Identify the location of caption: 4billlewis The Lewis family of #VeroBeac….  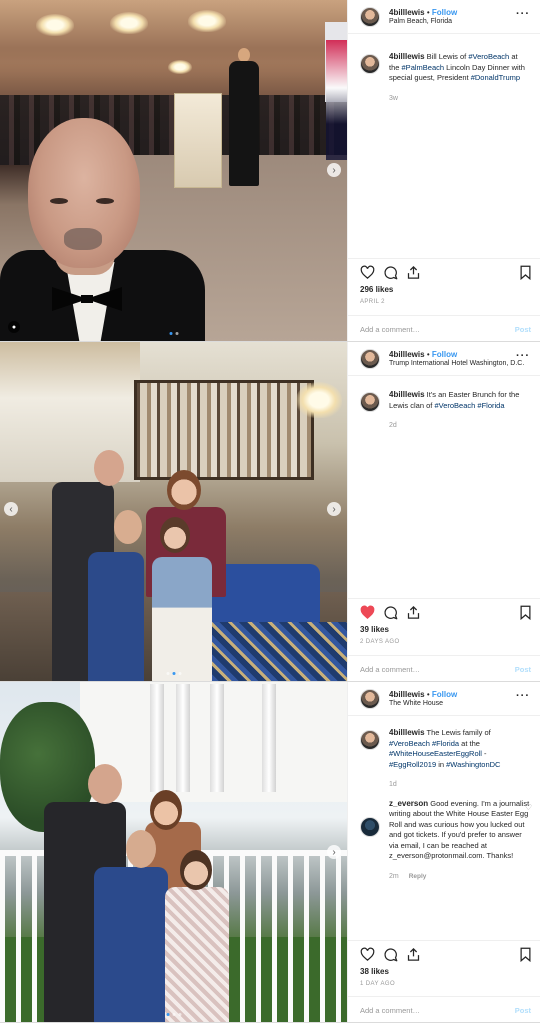
(444, 759).